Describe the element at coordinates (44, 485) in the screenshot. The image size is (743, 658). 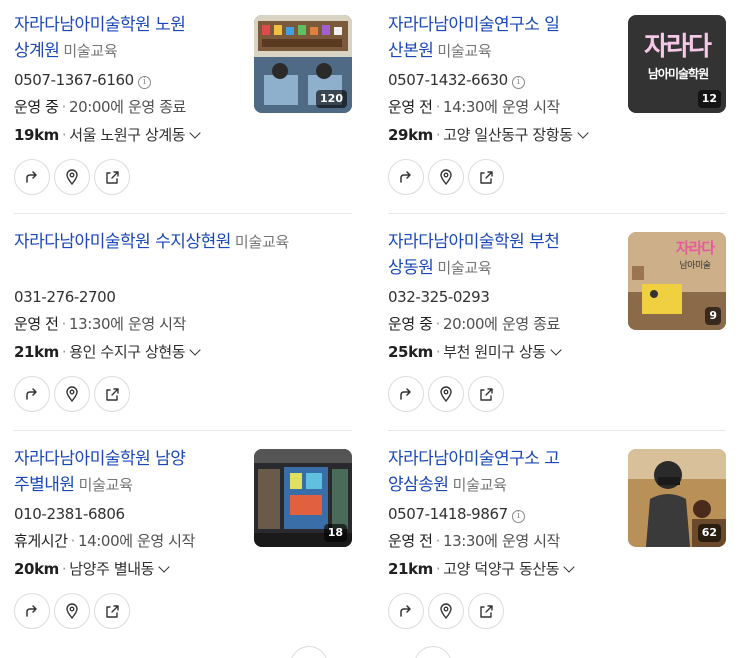
I see `place-name-line2: 주별내원` at that location.